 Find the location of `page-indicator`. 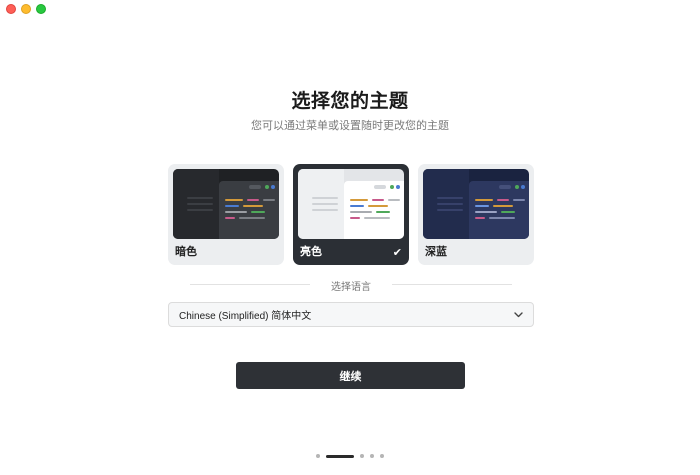

page-indicator is located at coordinates (350, 456).